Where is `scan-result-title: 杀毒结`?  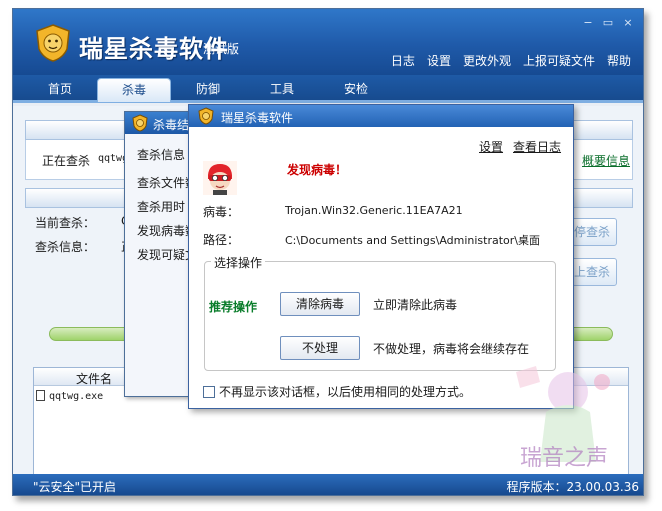 scan-result-title: 杀毒结 is located at coordinates (171, 125).